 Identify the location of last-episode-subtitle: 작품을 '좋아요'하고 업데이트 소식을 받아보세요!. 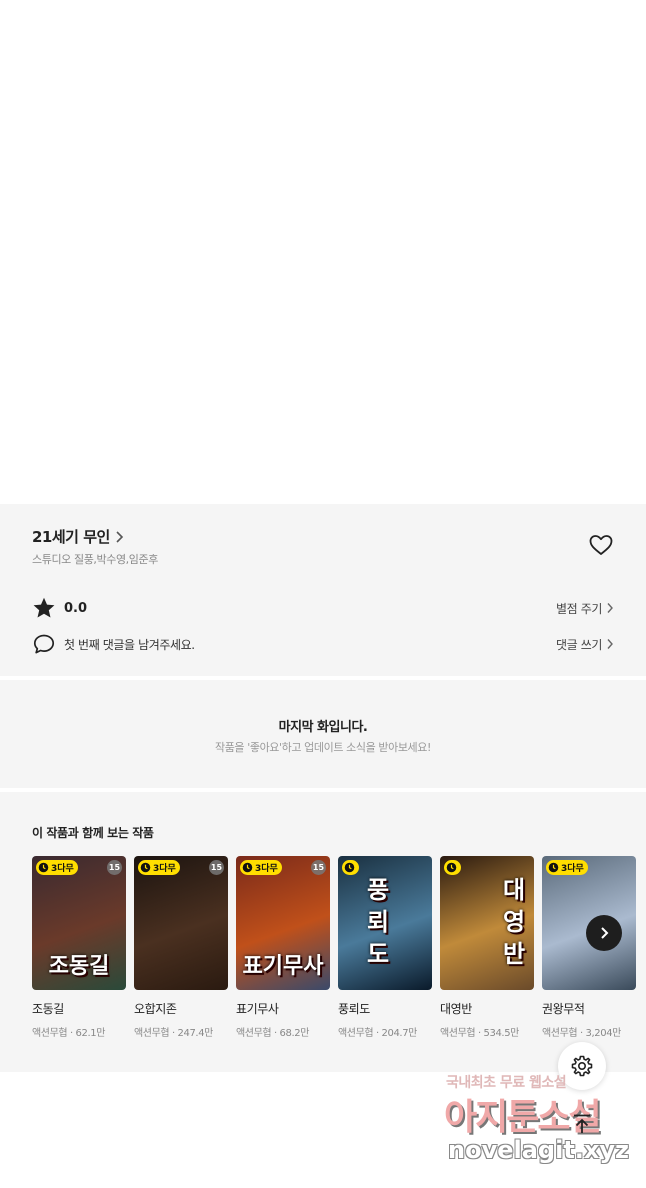
(323, 747).